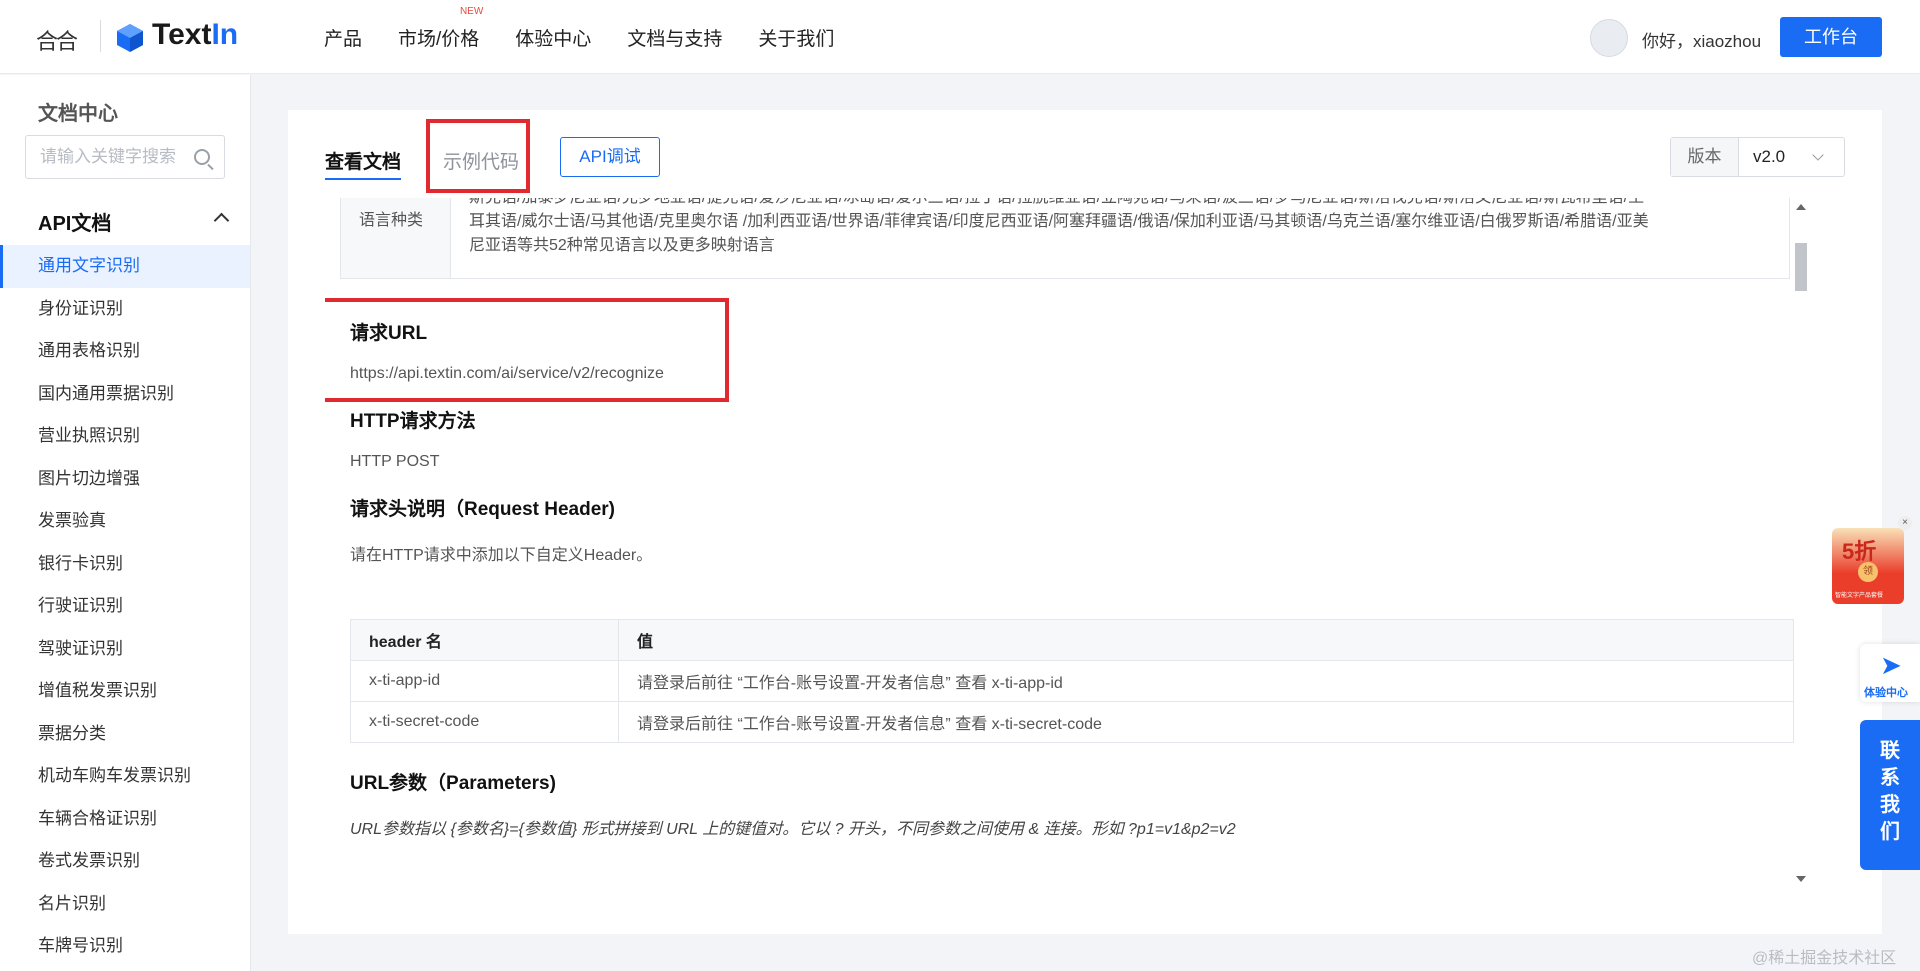 The width and height of the screenshot is (1920, 971). What do you see at coordinates (1868, 572) in the screenshot?
I see `promo-coin-icon: 领` at bounding box center [1868, 572].